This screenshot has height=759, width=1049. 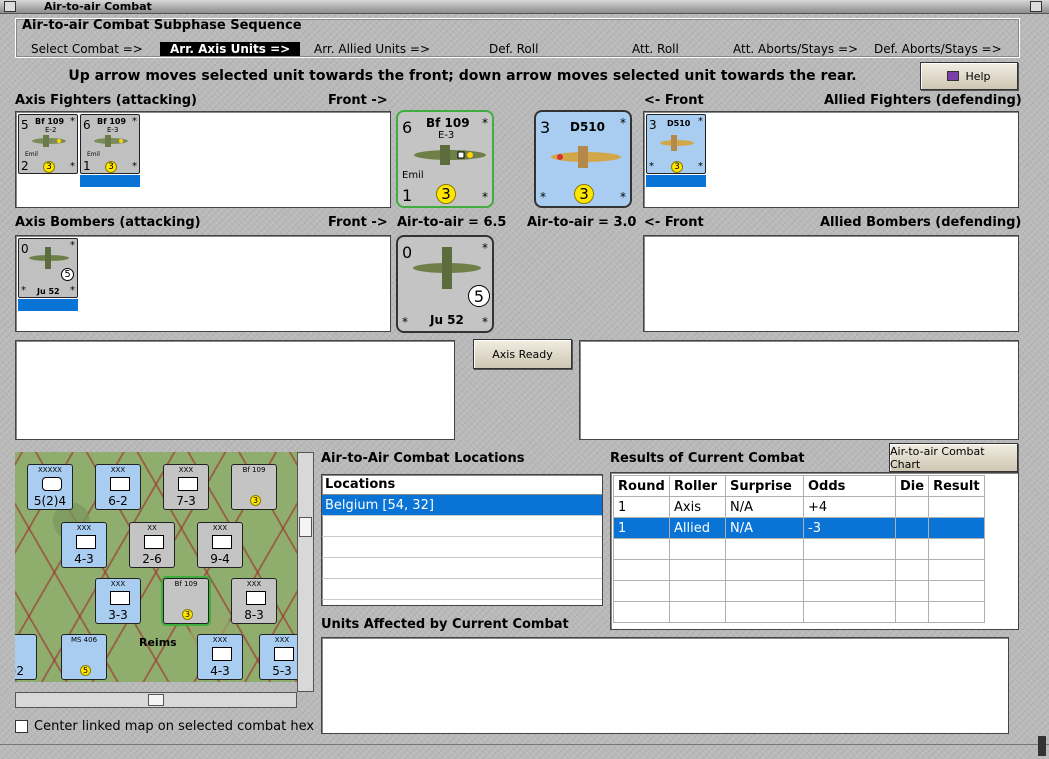 What do you see at coordinates (84, 657) in the screenshot?
I see `map-counter: MS 406 5` at bounding box center [84, 657].